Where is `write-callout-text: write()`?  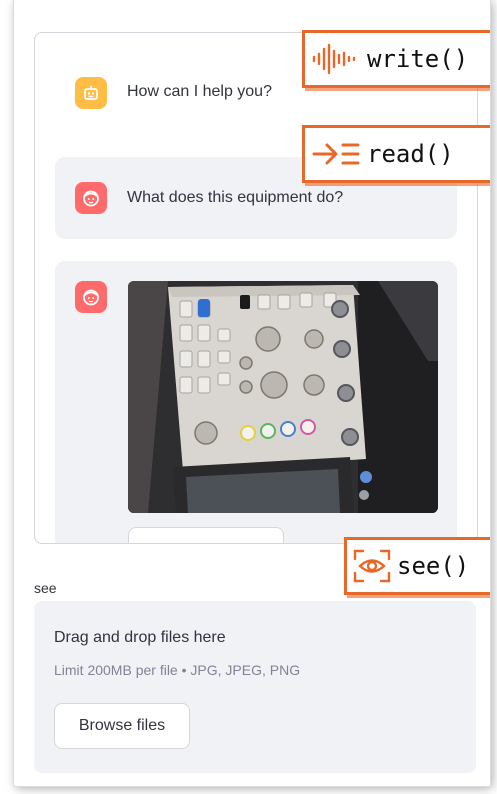 write-callout-text: write() is located at coordinates (418, 59).